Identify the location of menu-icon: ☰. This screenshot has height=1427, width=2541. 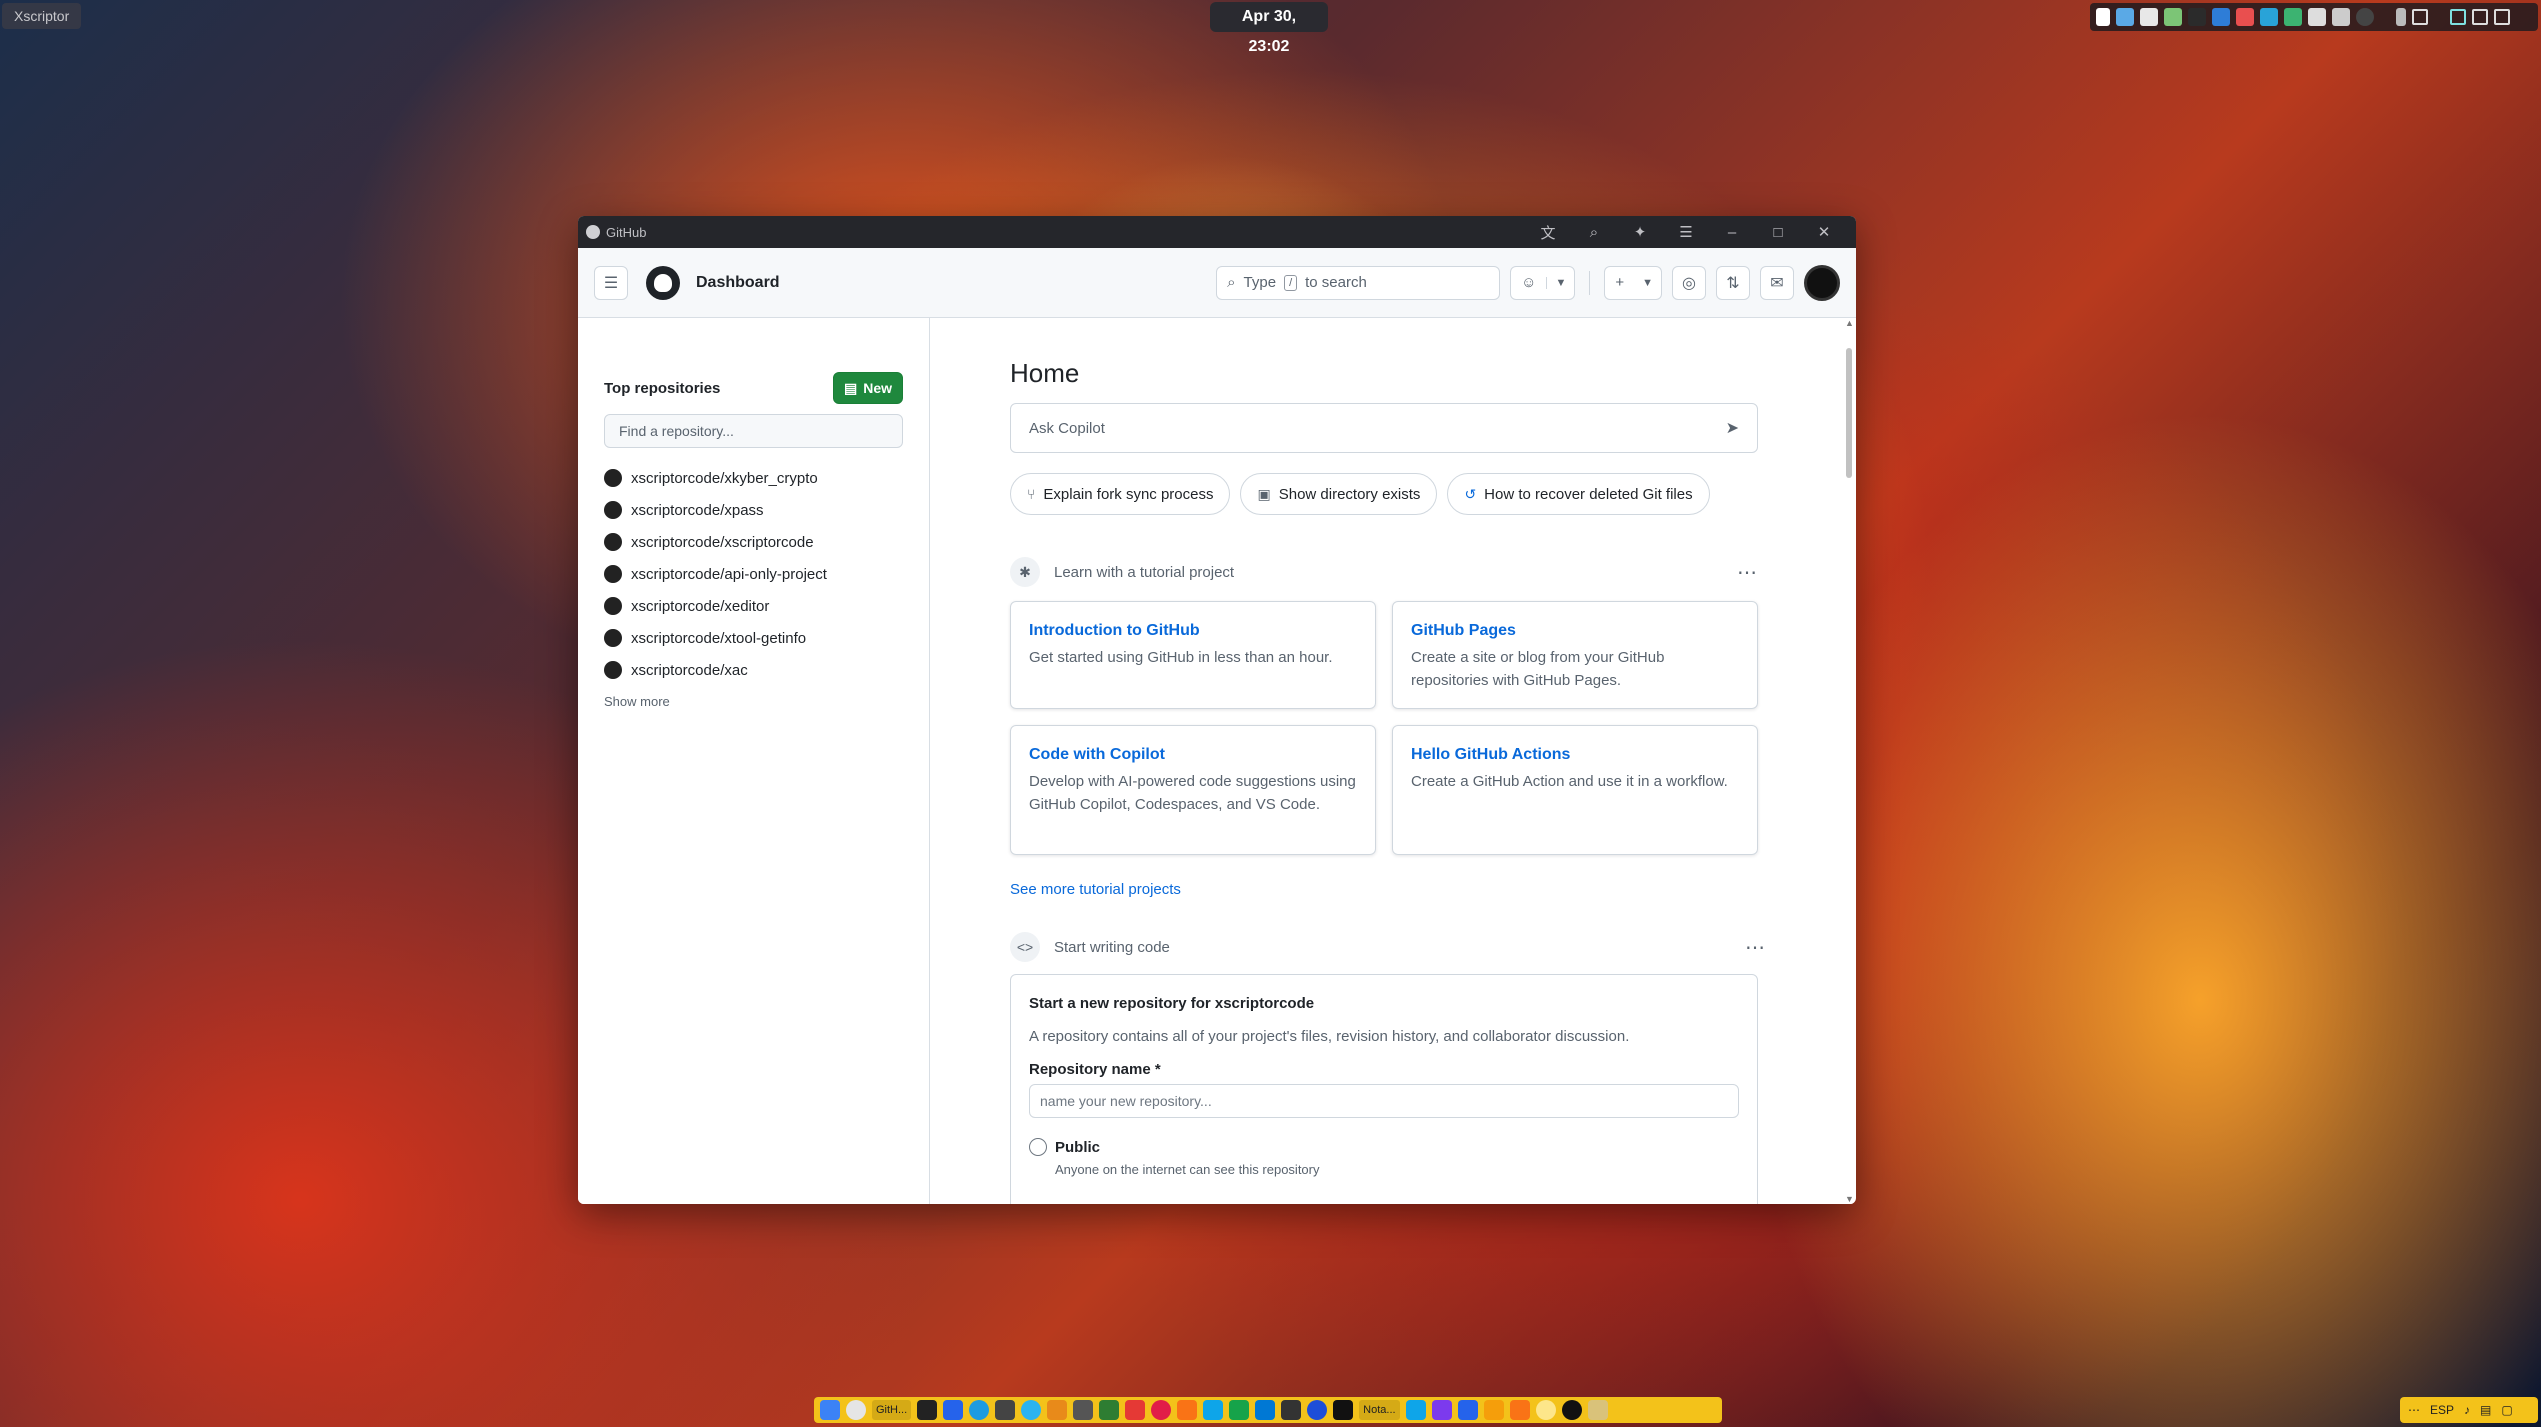
(1686, 232).